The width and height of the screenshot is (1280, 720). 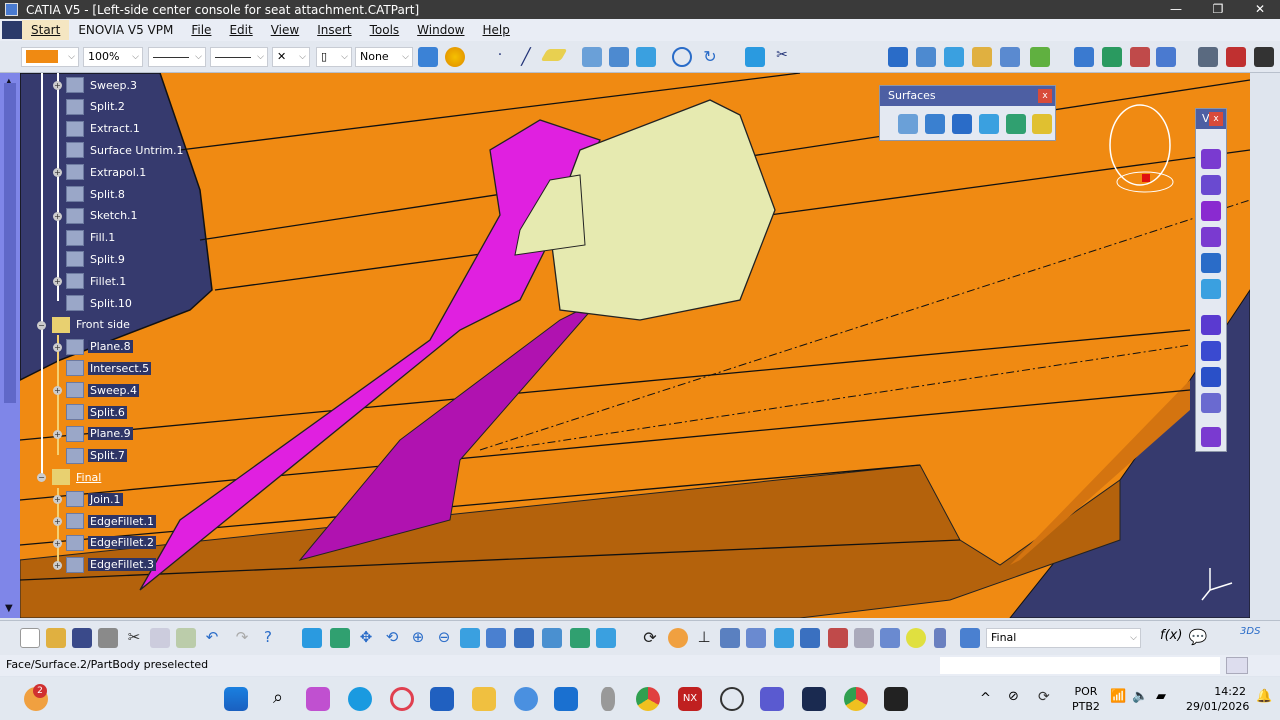 I want to click on catalog-icon, so click(x=1112, y=57).